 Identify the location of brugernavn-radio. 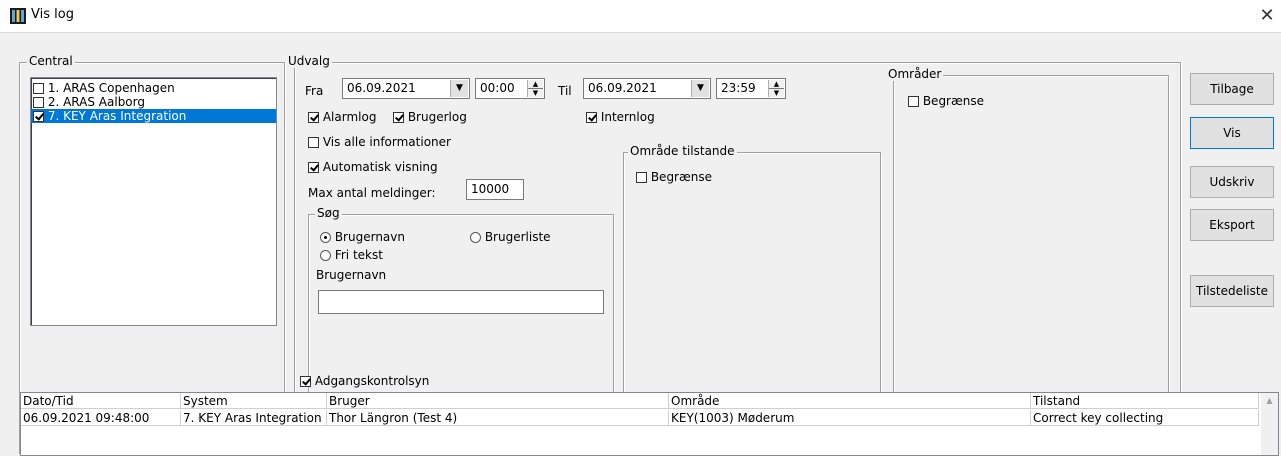
(325, 237).